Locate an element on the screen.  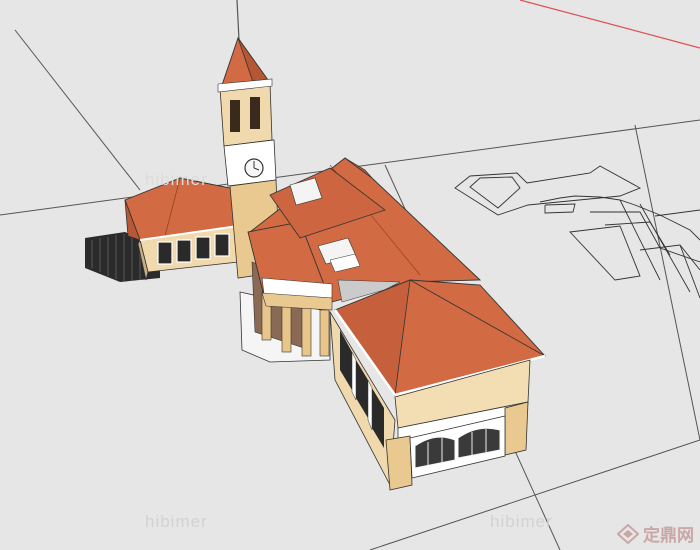
watermark-left: hibimer is located at coordinates (176, 521).